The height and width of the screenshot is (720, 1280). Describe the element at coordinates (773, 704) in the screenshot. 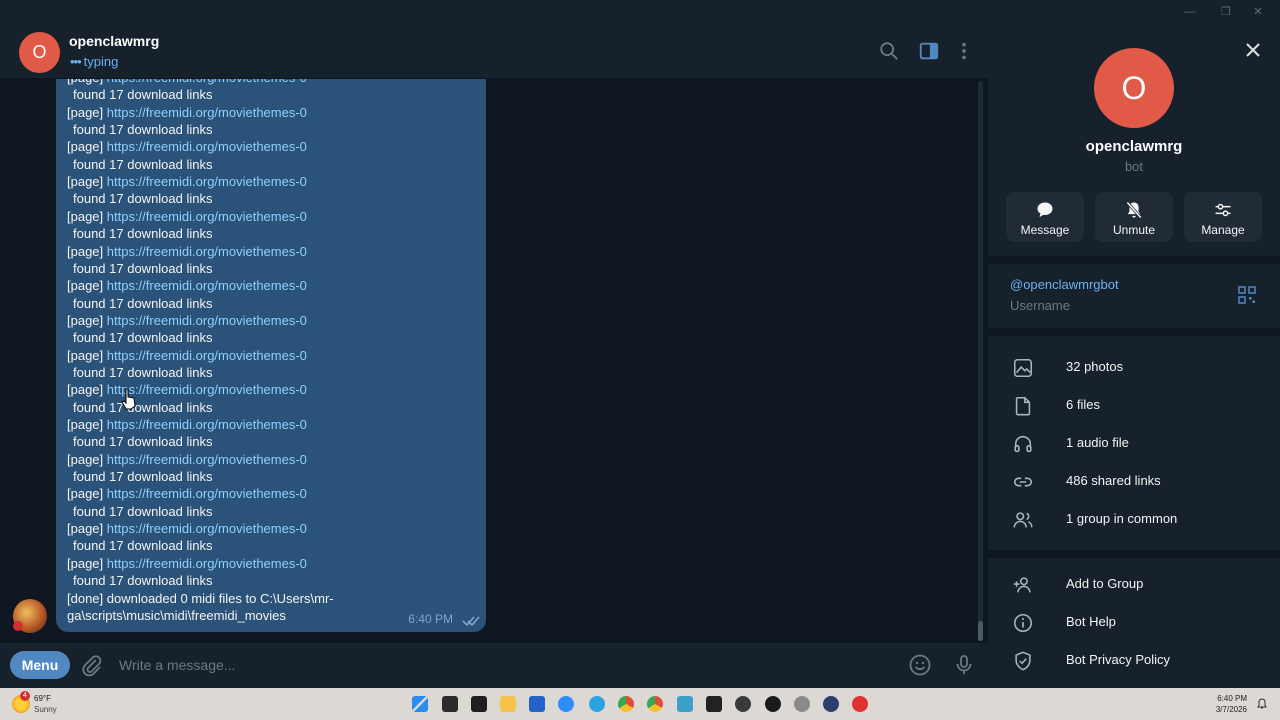

I see `obs-icon` at that location.